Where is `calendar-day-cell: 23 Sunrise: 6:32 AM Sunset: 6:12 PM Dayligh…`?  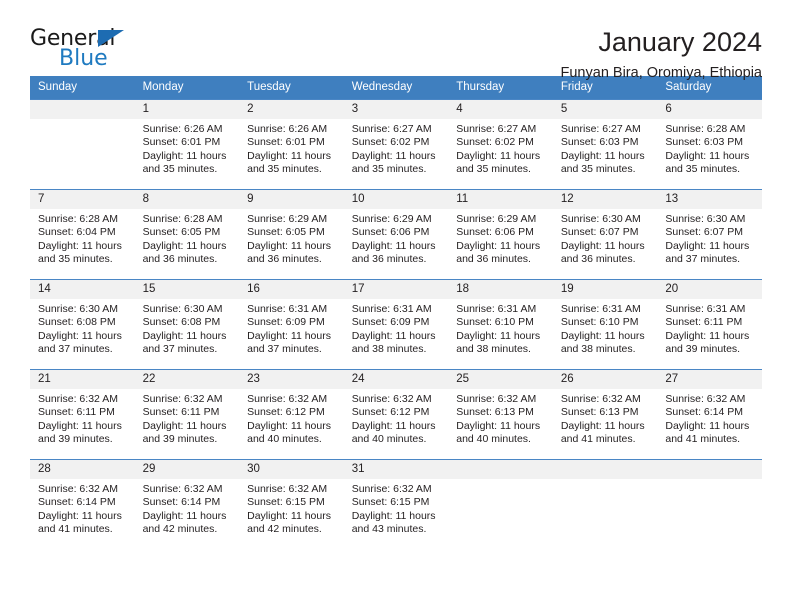 calendar-day-cell: 23 Sunrise: 6:32 AM Sunset: 6:12 PM Dayligh… is located at coordinates (291, 414).